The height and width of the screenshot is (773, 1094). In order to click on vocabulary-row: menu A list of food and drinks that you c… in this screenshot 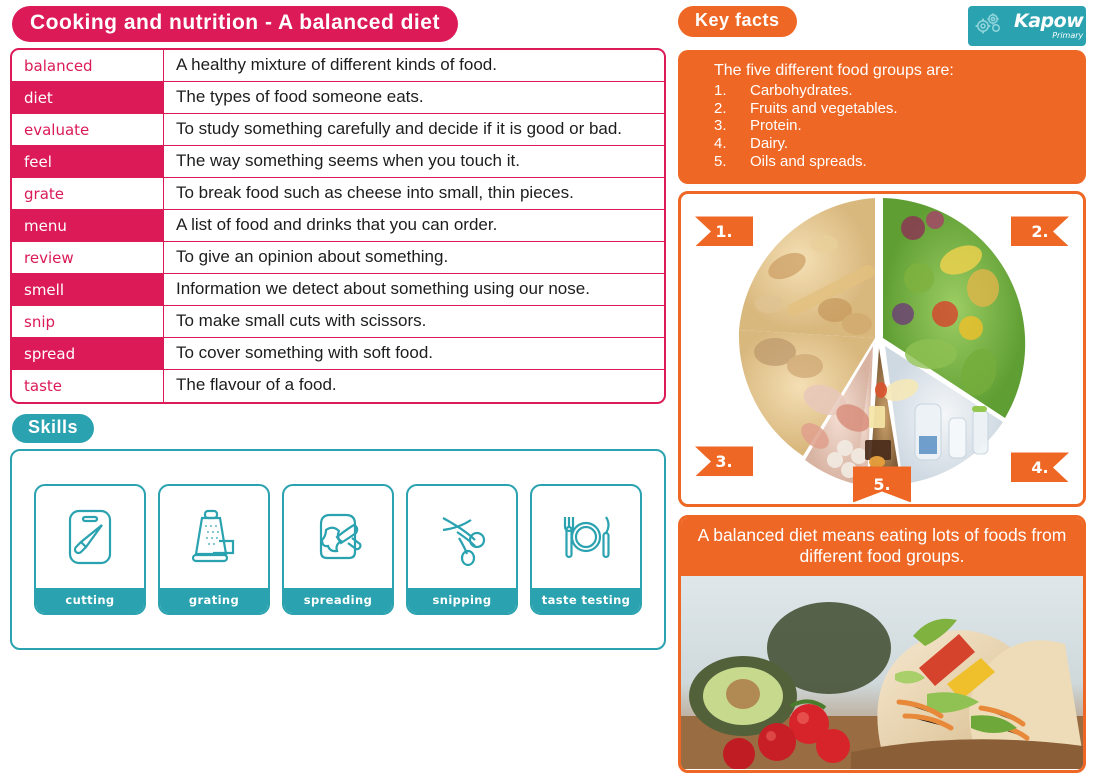, I will do `click(338, 226)`.